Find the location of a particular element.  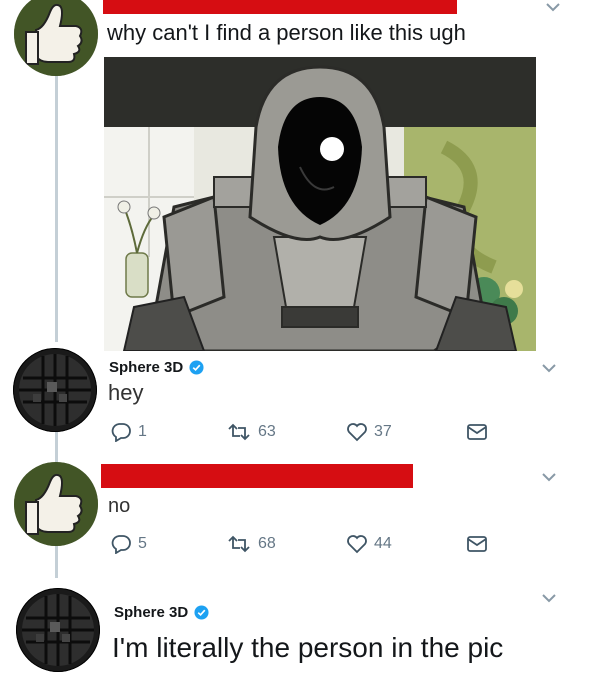

tweet-text: no is located at coordinates (119, 506).